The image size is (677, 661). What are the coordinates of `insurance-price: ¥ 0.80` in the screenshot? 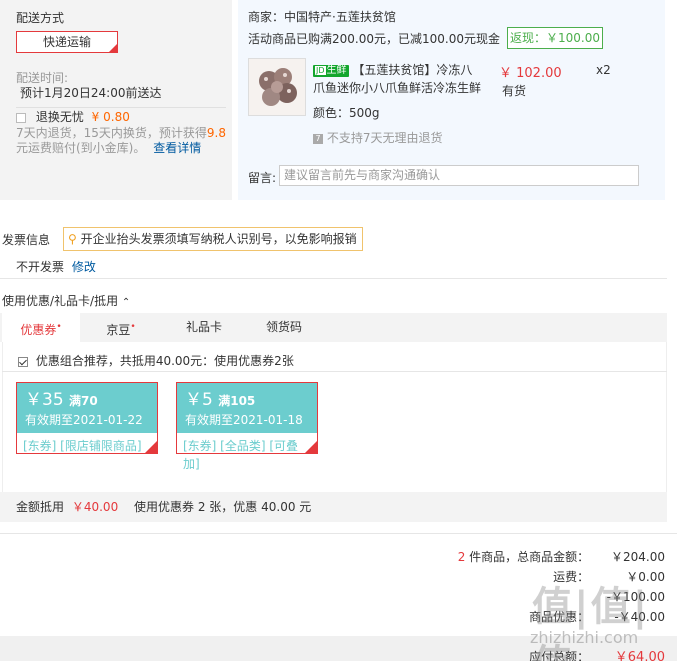 It's located at (110, 117).